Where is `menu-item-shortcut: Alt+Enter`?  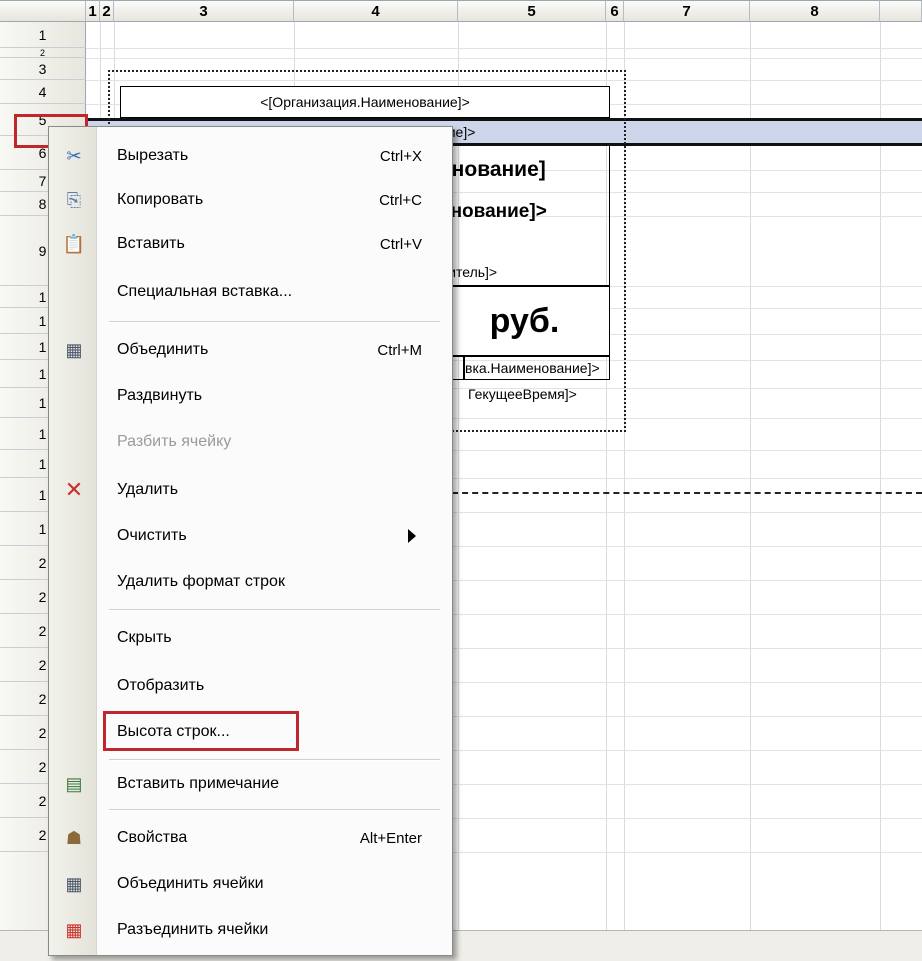 menu-item-shortcut: Alt+Enter is located at coordinates (390, 838).